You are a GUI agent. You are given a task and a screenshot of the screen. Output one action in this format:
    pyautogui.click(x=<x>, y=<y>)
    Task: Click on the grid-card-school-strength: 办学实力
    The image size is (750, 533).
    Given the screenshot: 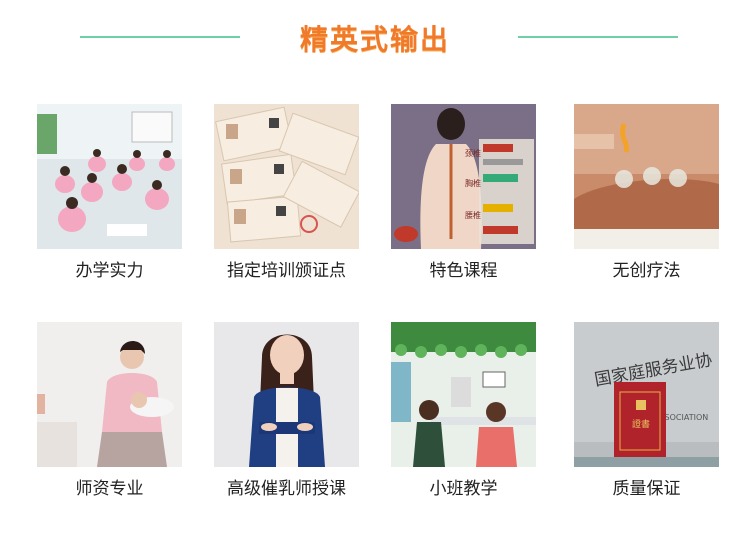 What is the action you would take?
    pyautogui.click(x=109, y=192)
    